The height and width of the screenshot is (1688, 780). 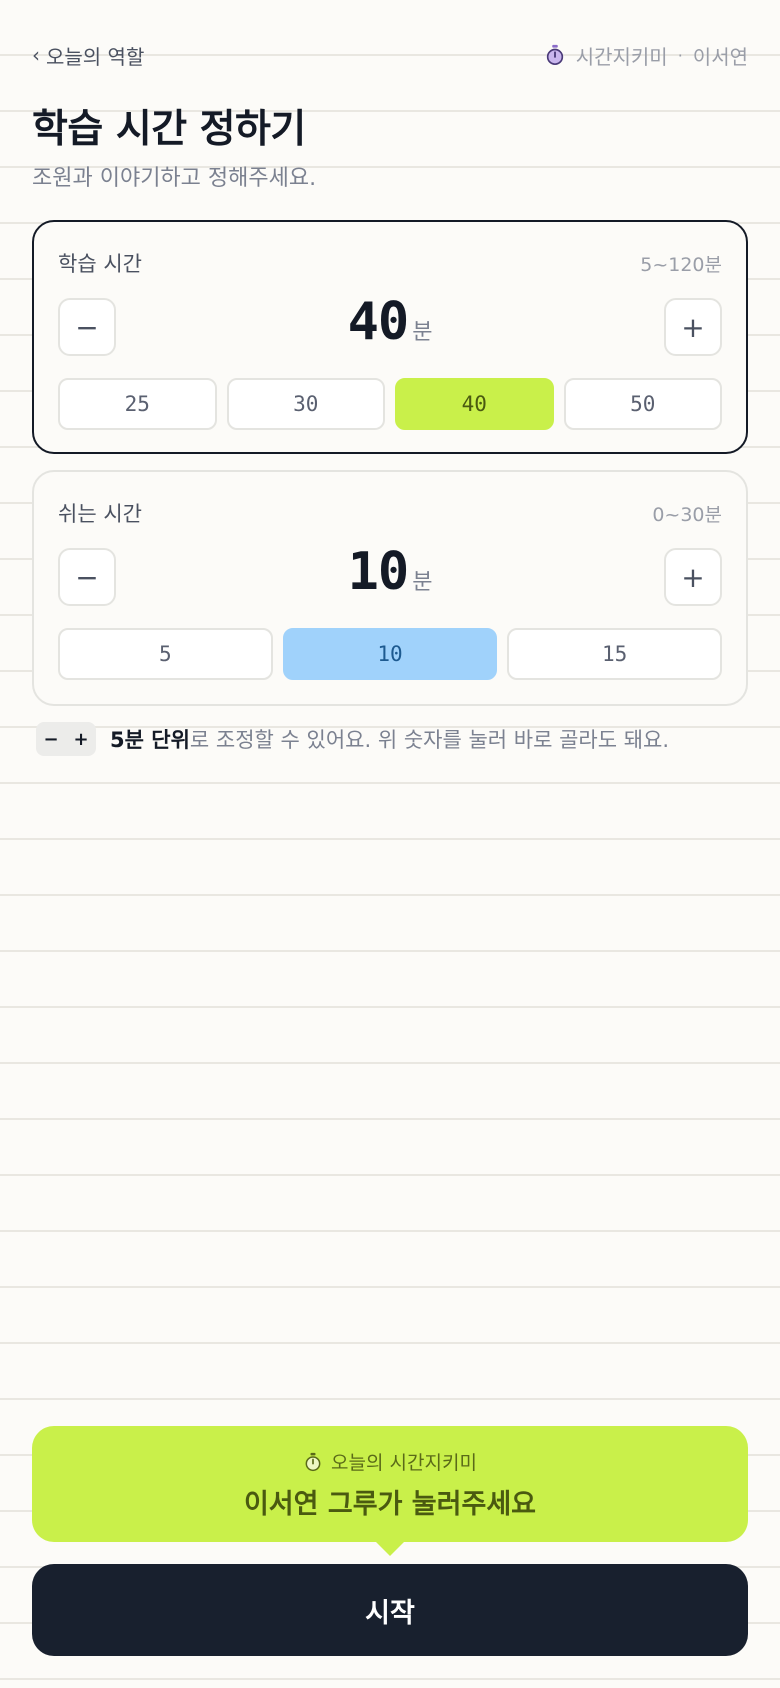 I want to click on study-preset-button: 50, so click(x=642, y=404).